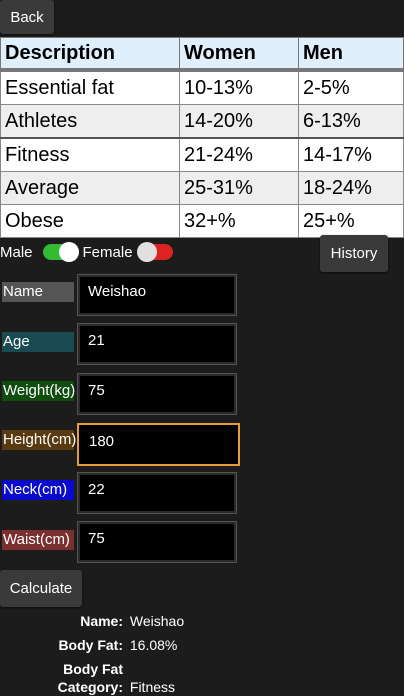 The height and width of the screenshot is (696, 404). What do you see at coordinates (90, 121) in the screenshot?
I see `table-cell: Athletes` at bounding box center [90, 121].